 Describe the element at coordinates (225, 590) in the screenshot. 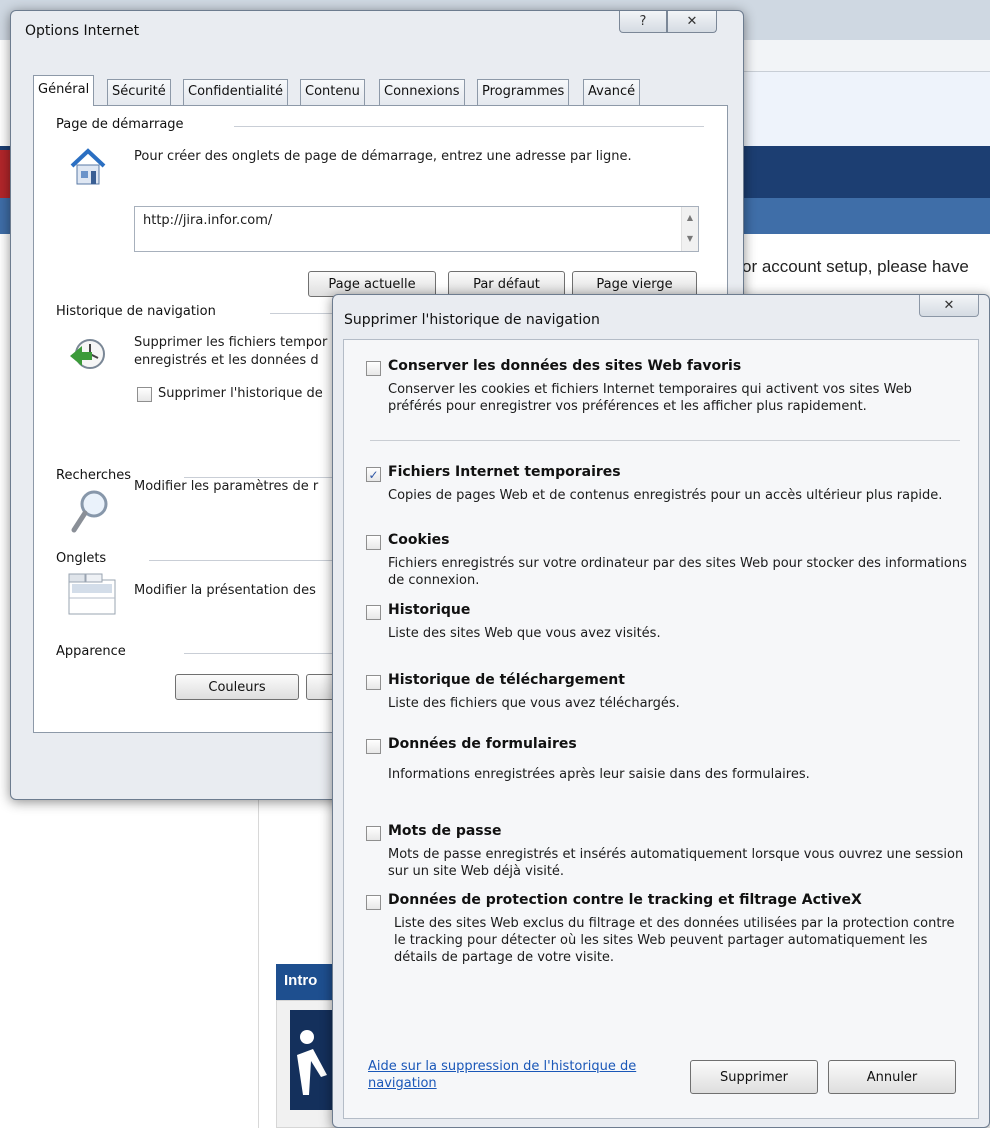

I see `tabs-description: Modifier la présentation des` at that location.